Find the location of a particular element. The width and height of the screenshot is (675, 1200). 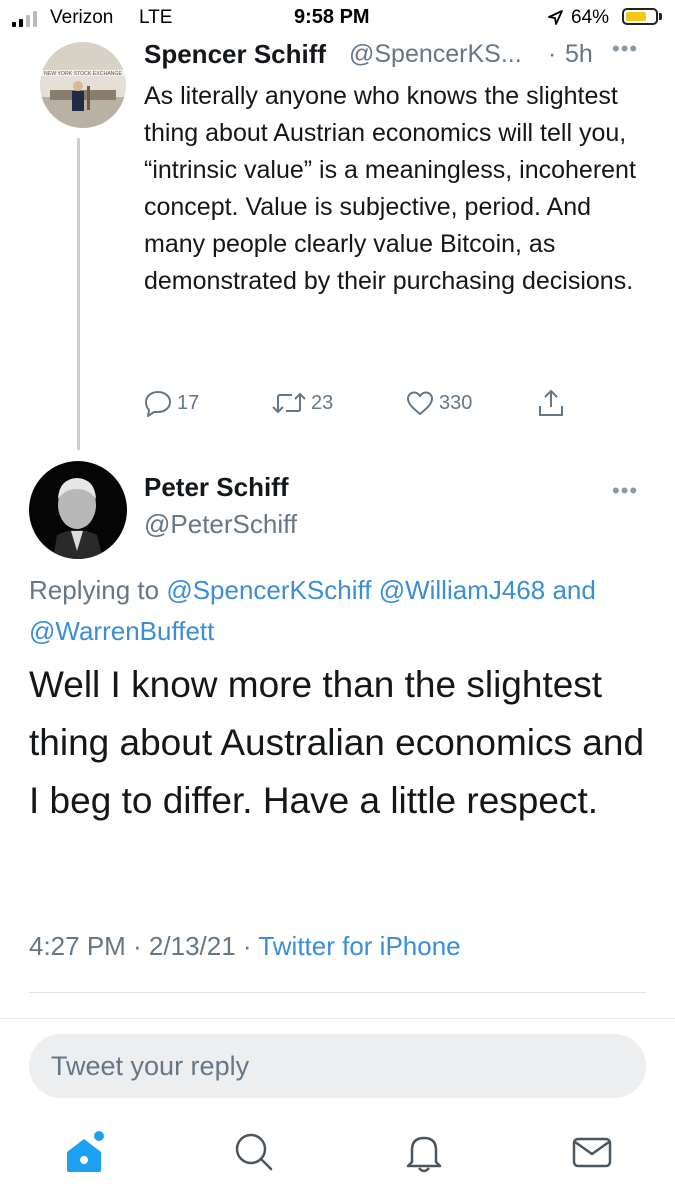

battery-icon is located at coordinates (640, 16).